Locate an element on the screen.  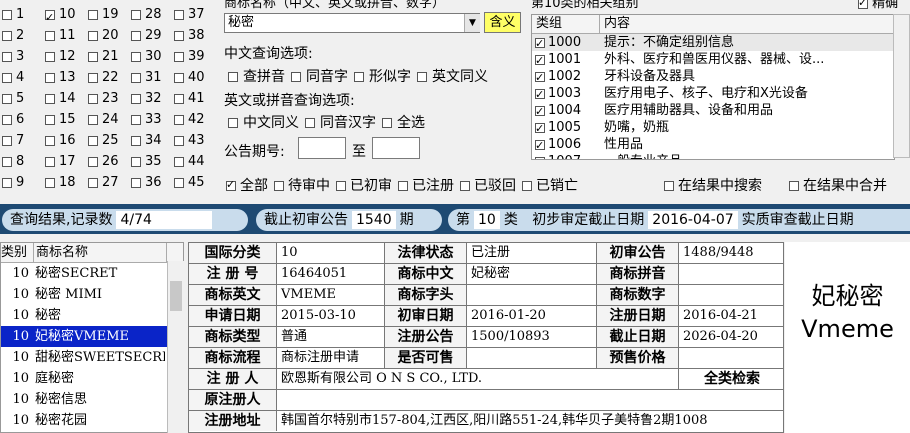
class-checkbox: 15 is located at coordinates (64, 119).